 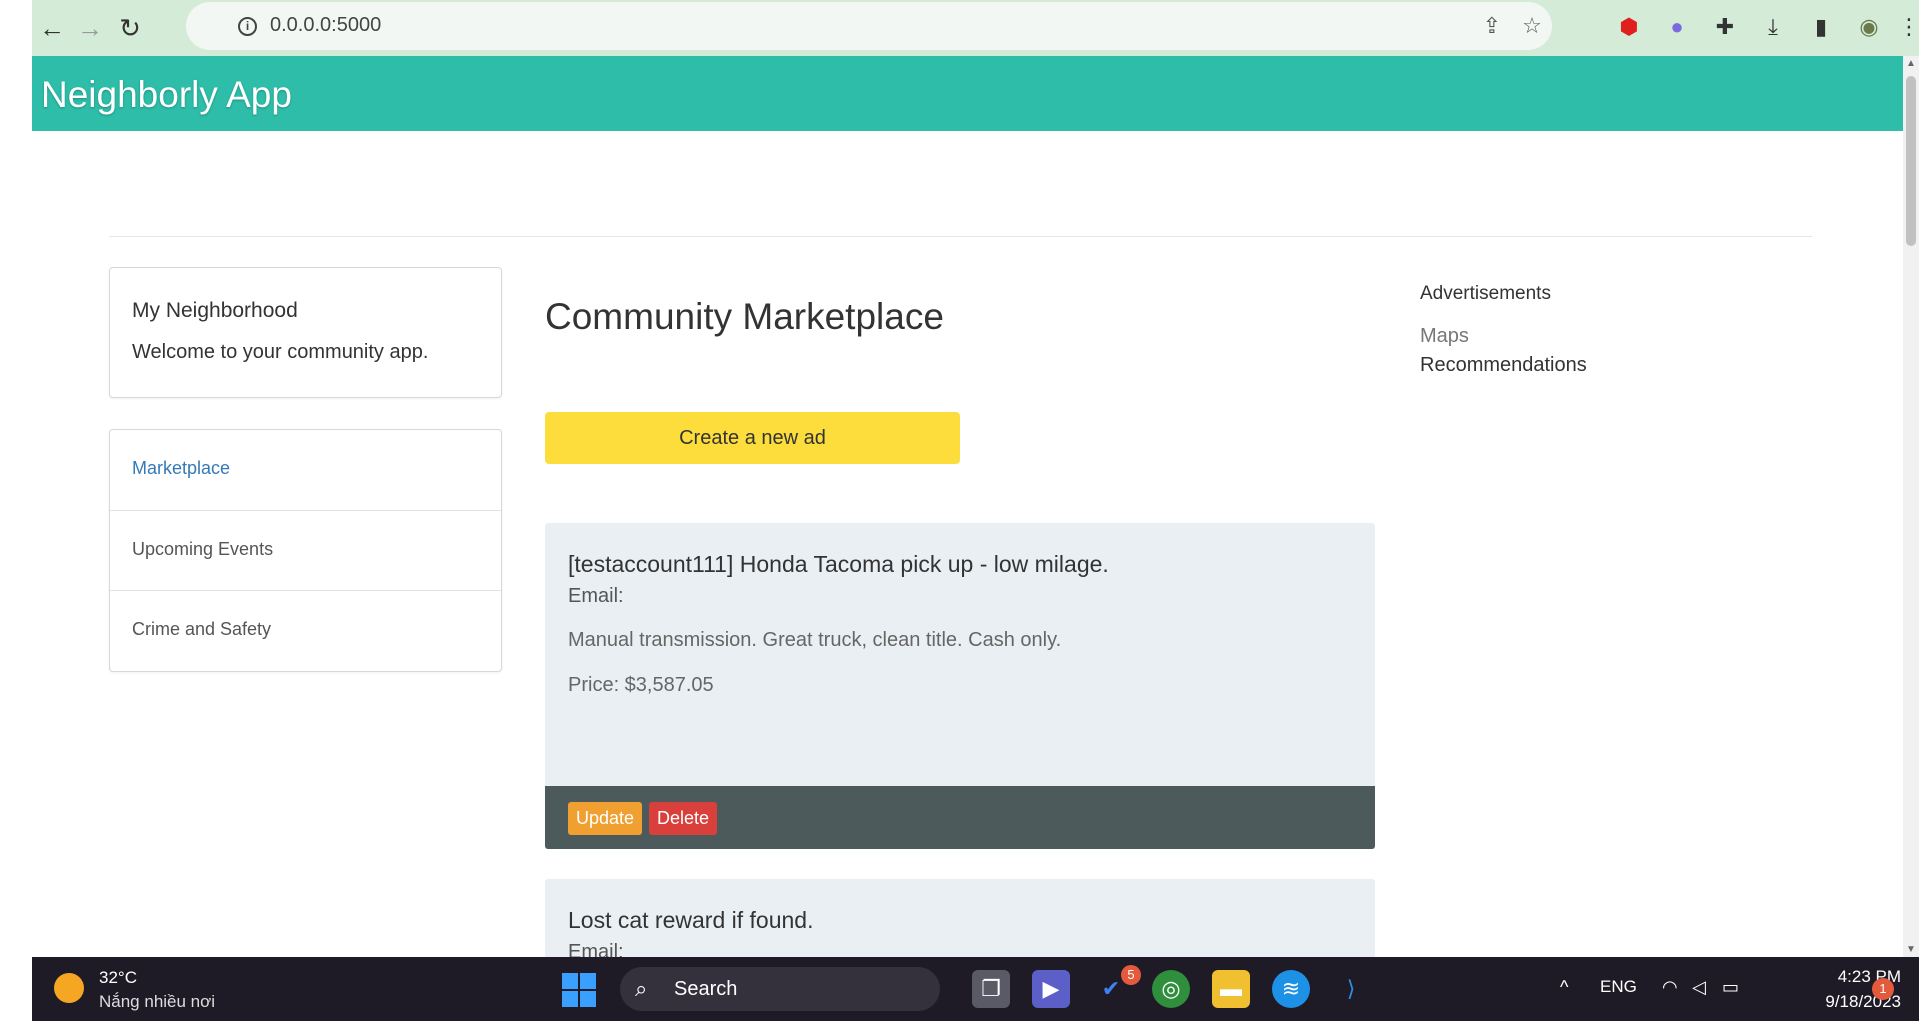 I want to click on side-panel-icon: ▮, so click(x=1821, y=27).